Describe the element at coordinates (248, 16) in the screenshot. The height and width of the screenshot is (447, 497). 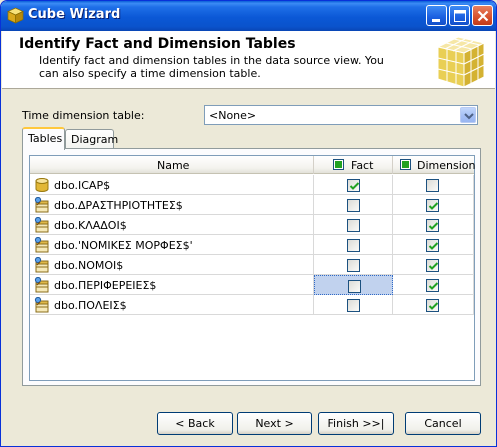
I see `title-bar: Cube Wizard` at that location.